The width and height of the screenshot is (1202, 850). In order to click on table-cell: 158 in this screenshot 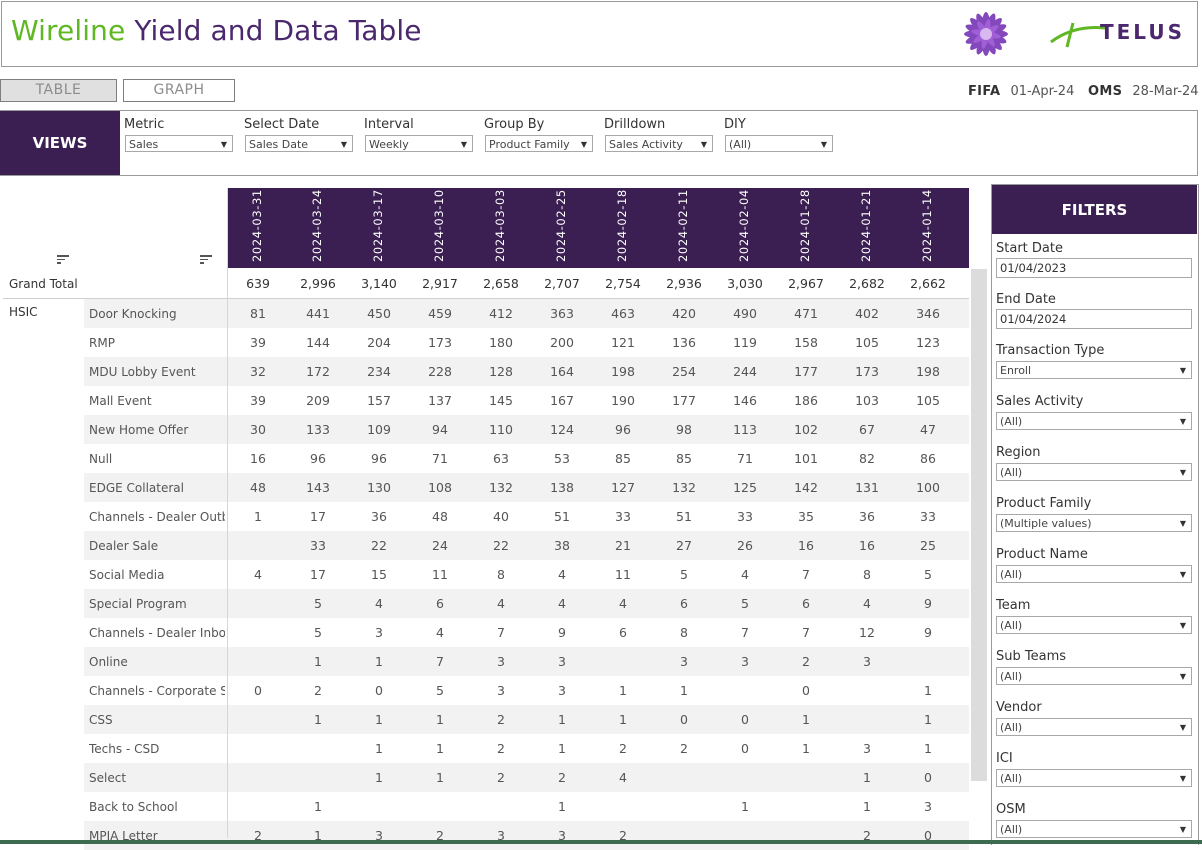, I will do `click(806, 342)`.